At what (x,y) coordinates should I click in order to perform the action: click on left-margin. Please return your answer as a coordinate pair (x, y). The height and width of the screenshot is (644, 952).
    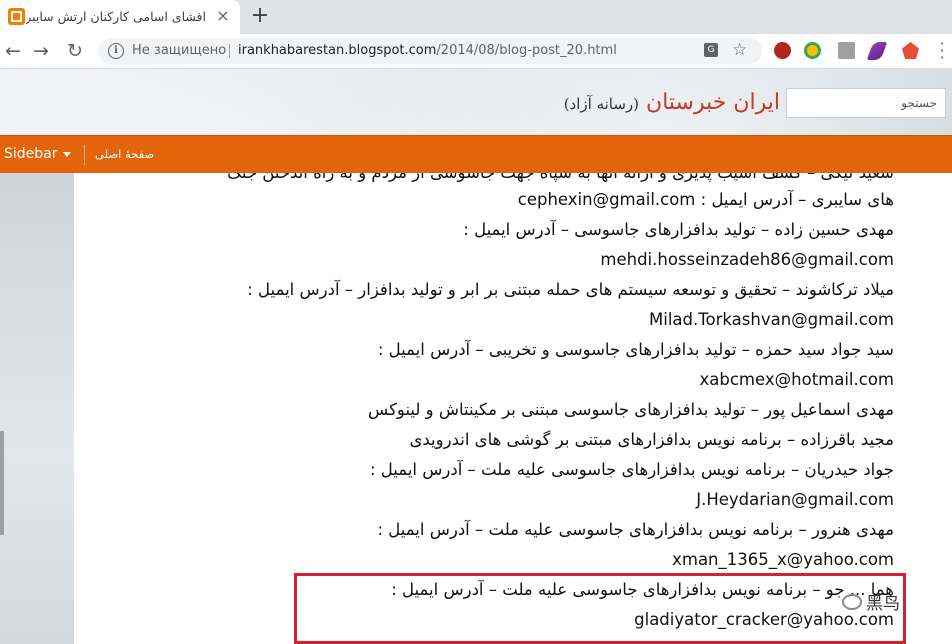
    Looking at the image, I should click on (37, 408).